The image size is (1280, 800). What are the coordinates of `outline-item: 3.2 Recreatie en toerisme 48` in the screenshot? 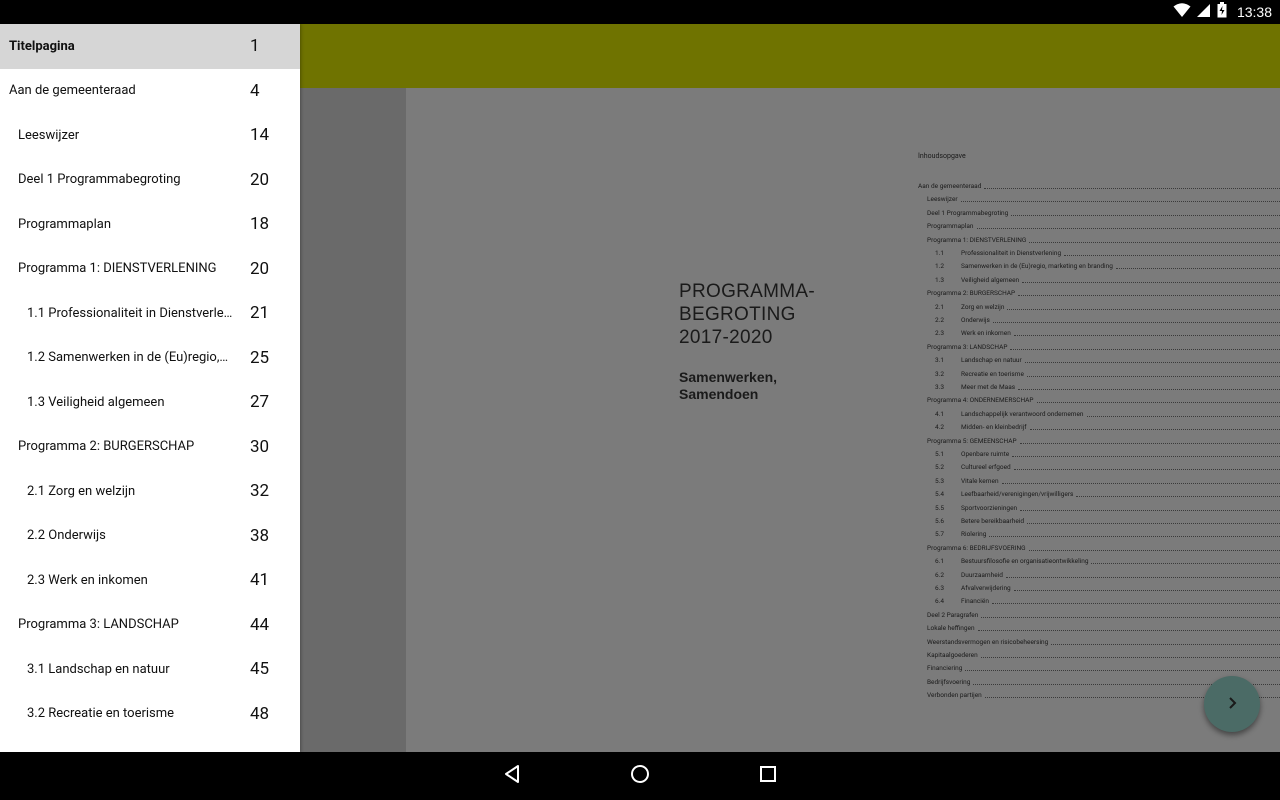 It's located at (150, 714).